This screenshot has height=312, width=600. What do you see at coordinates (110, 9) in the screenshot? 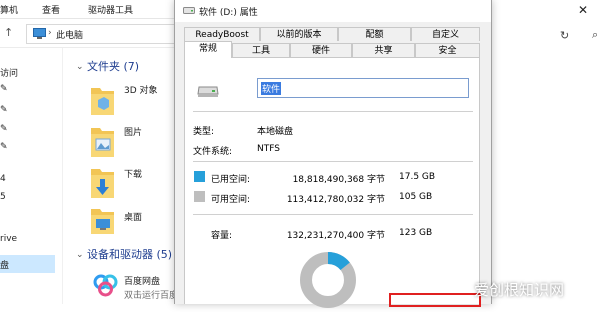
I see `ribbon-tab-drive-tools: 驱动器工具` at bounding box center [110, 9].